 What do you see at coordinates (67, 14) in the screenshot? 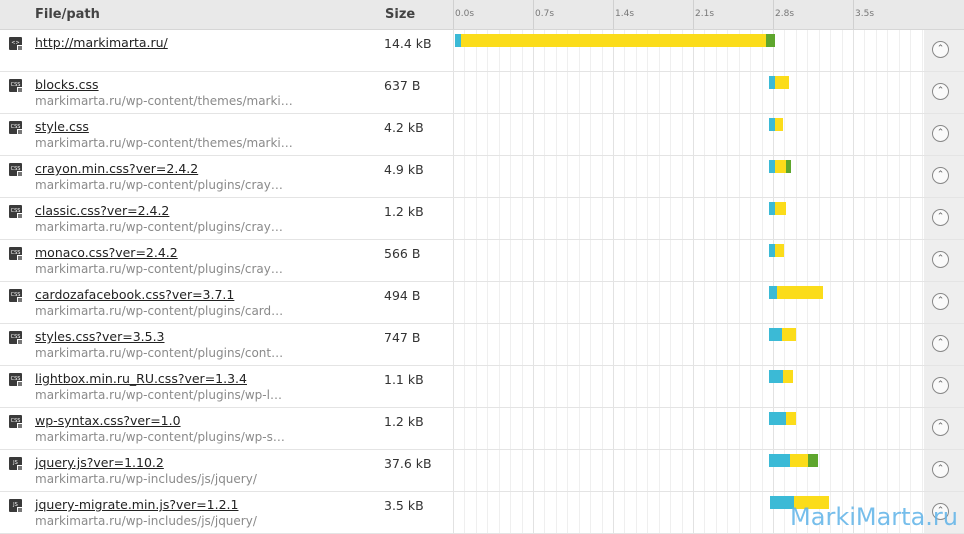
I see `file-path-column-header: File/path` at bounding box center [67, 14].